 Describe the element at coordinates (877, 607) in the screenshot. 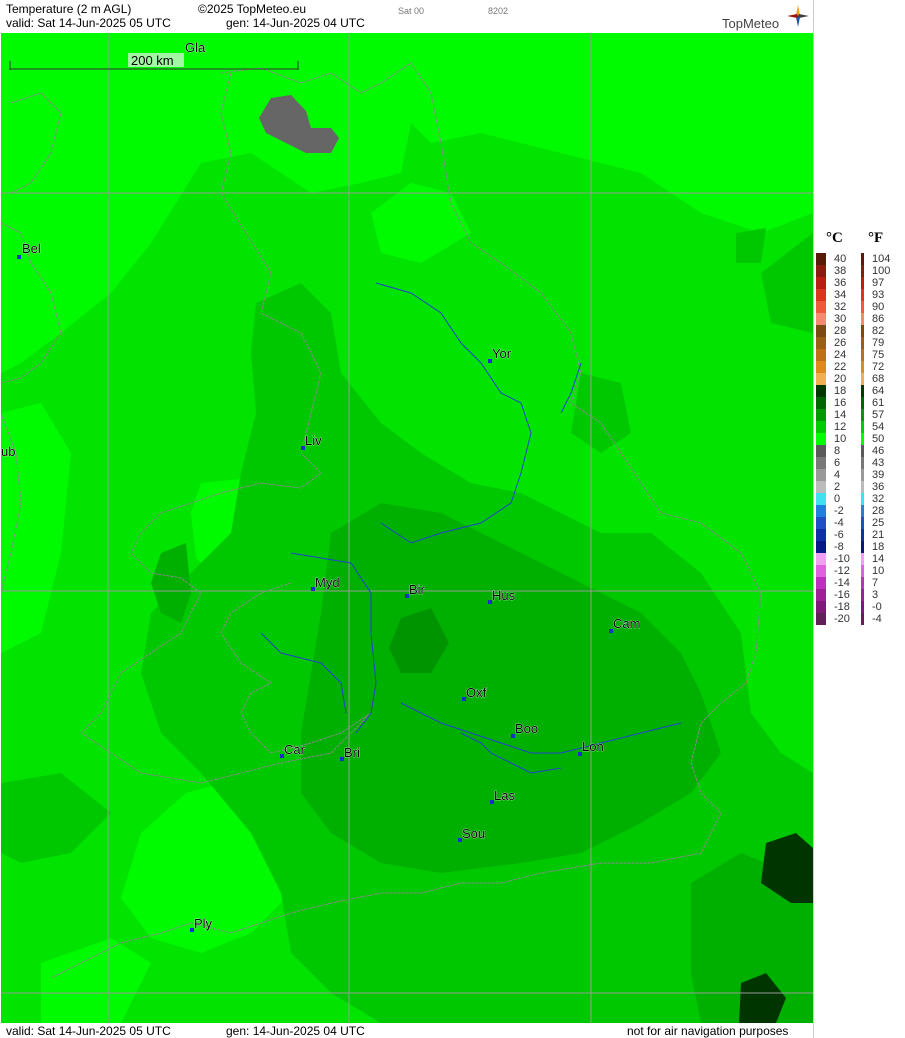

I see `legend-fahrenheit-value: -0` at that location.